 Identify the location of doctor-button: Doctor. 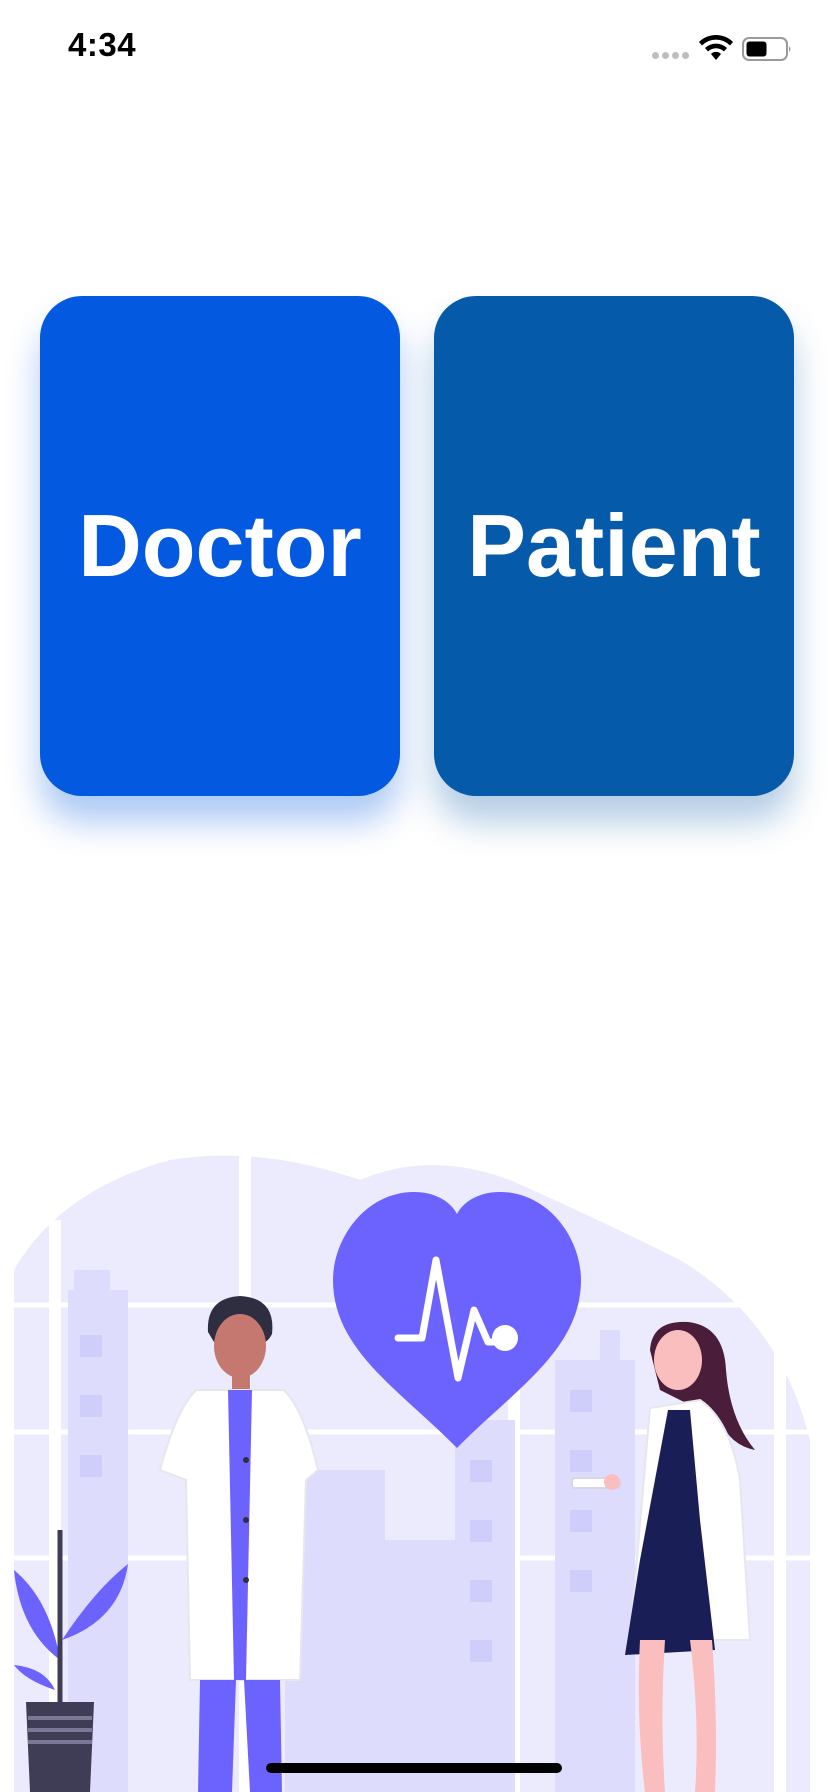
(220, 546).